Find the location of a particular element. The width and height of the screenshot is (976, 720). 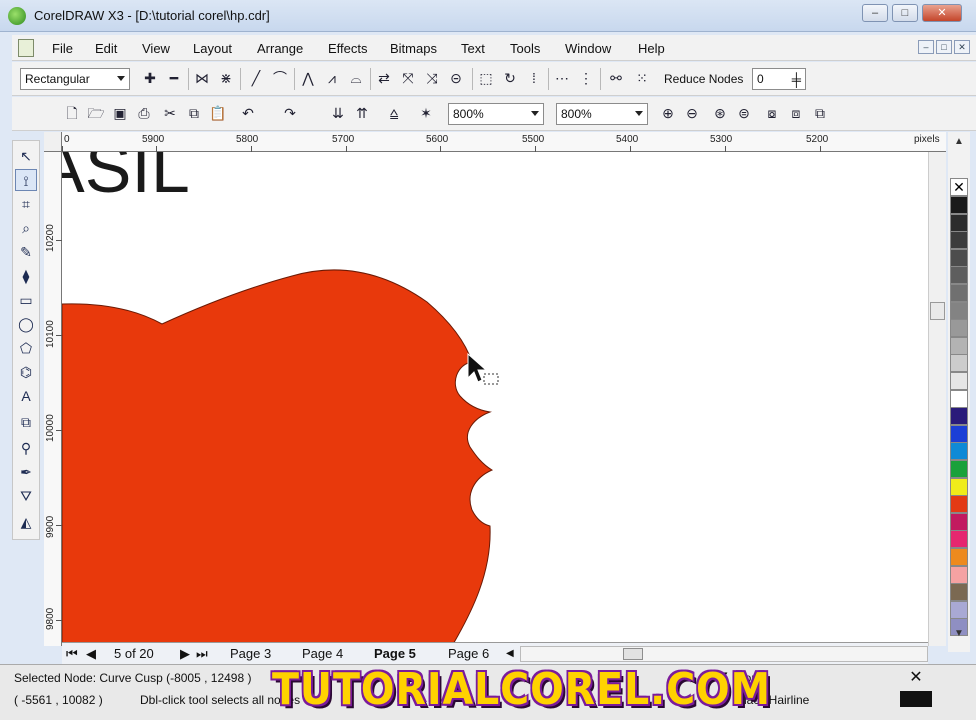

canvas-text-fragment: ASIL is located at coordinates (126, 179).